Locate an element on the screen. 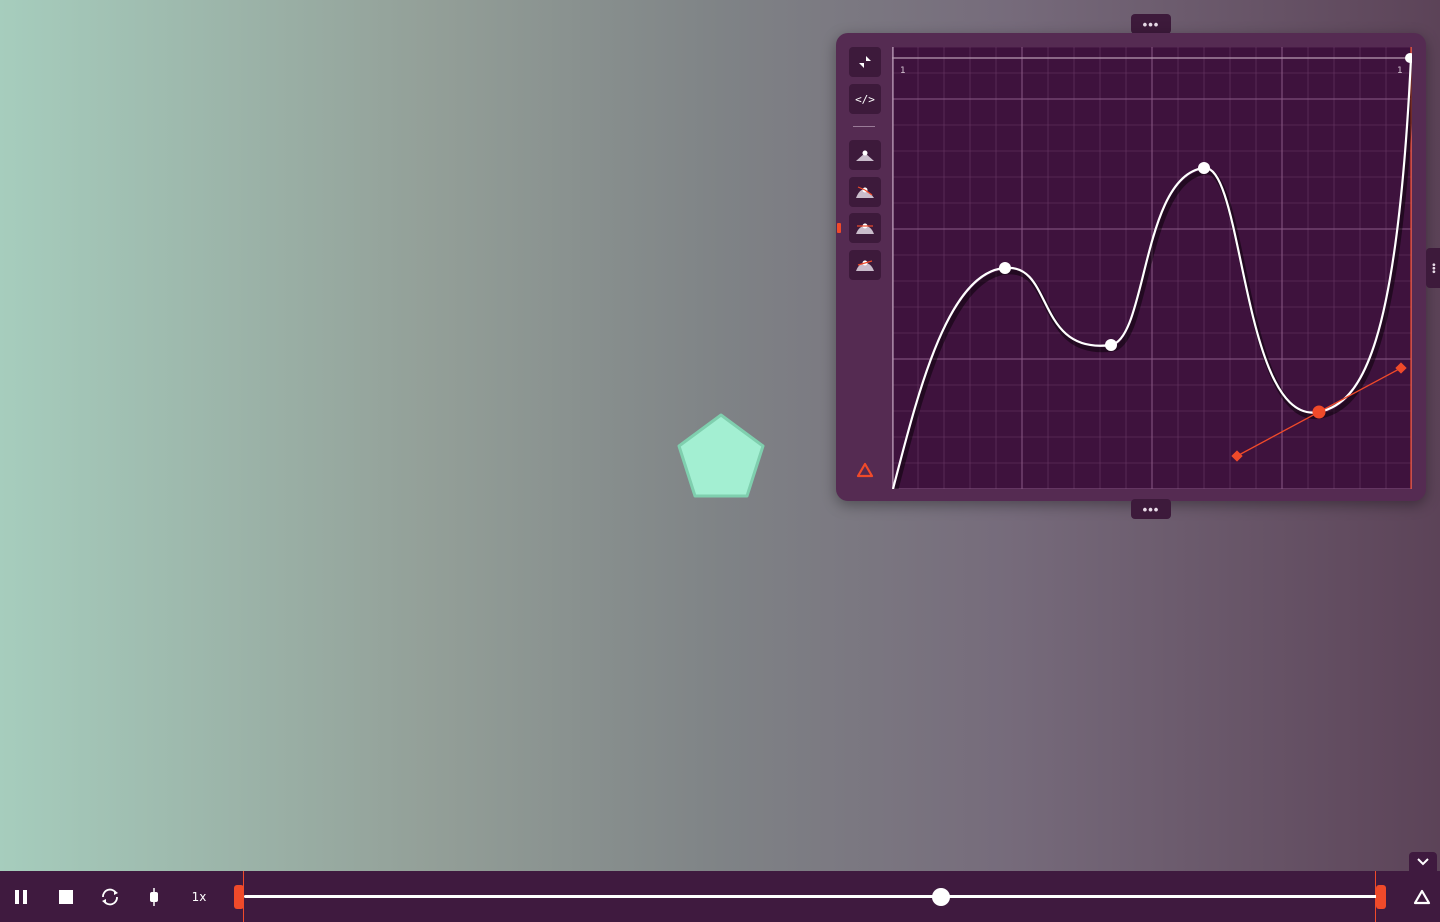  loop-icon is located at coordinates (110, 897).